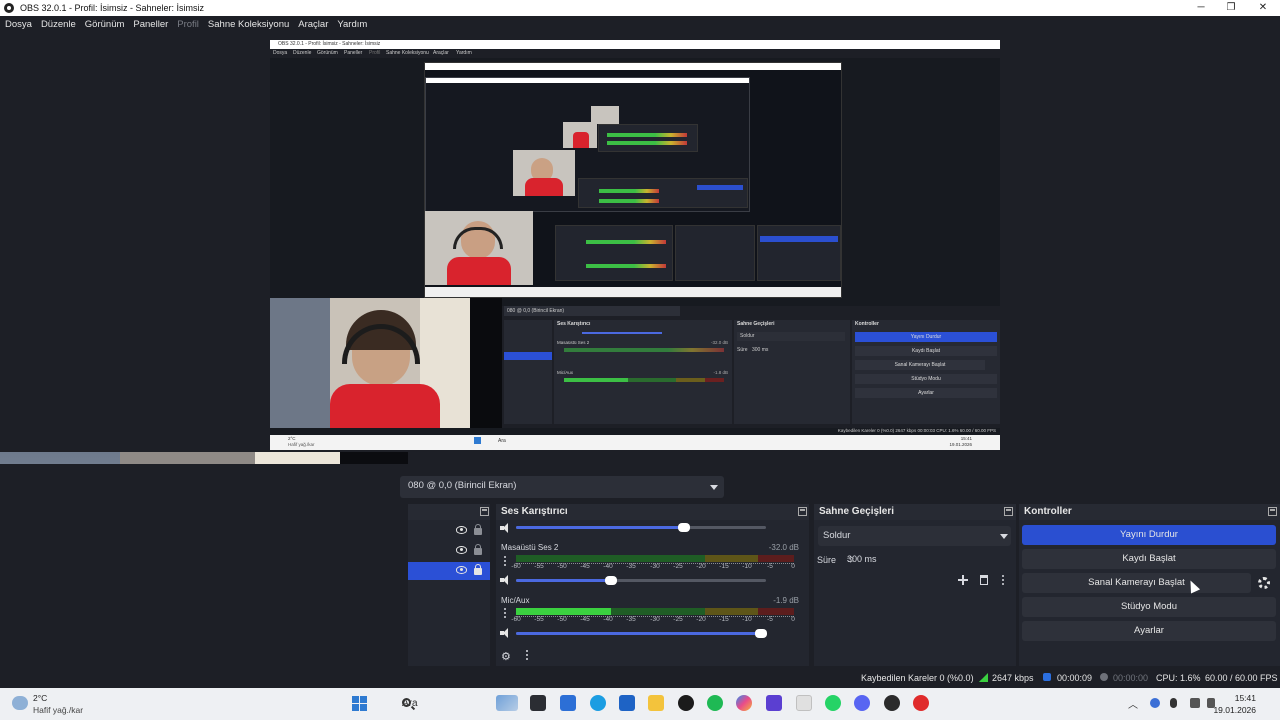  Describe the element at coordinates (592, 311) in the screenshot. I see `nested-source-select: 080 @ 0,0 (Birincil Ekran)` at that location.